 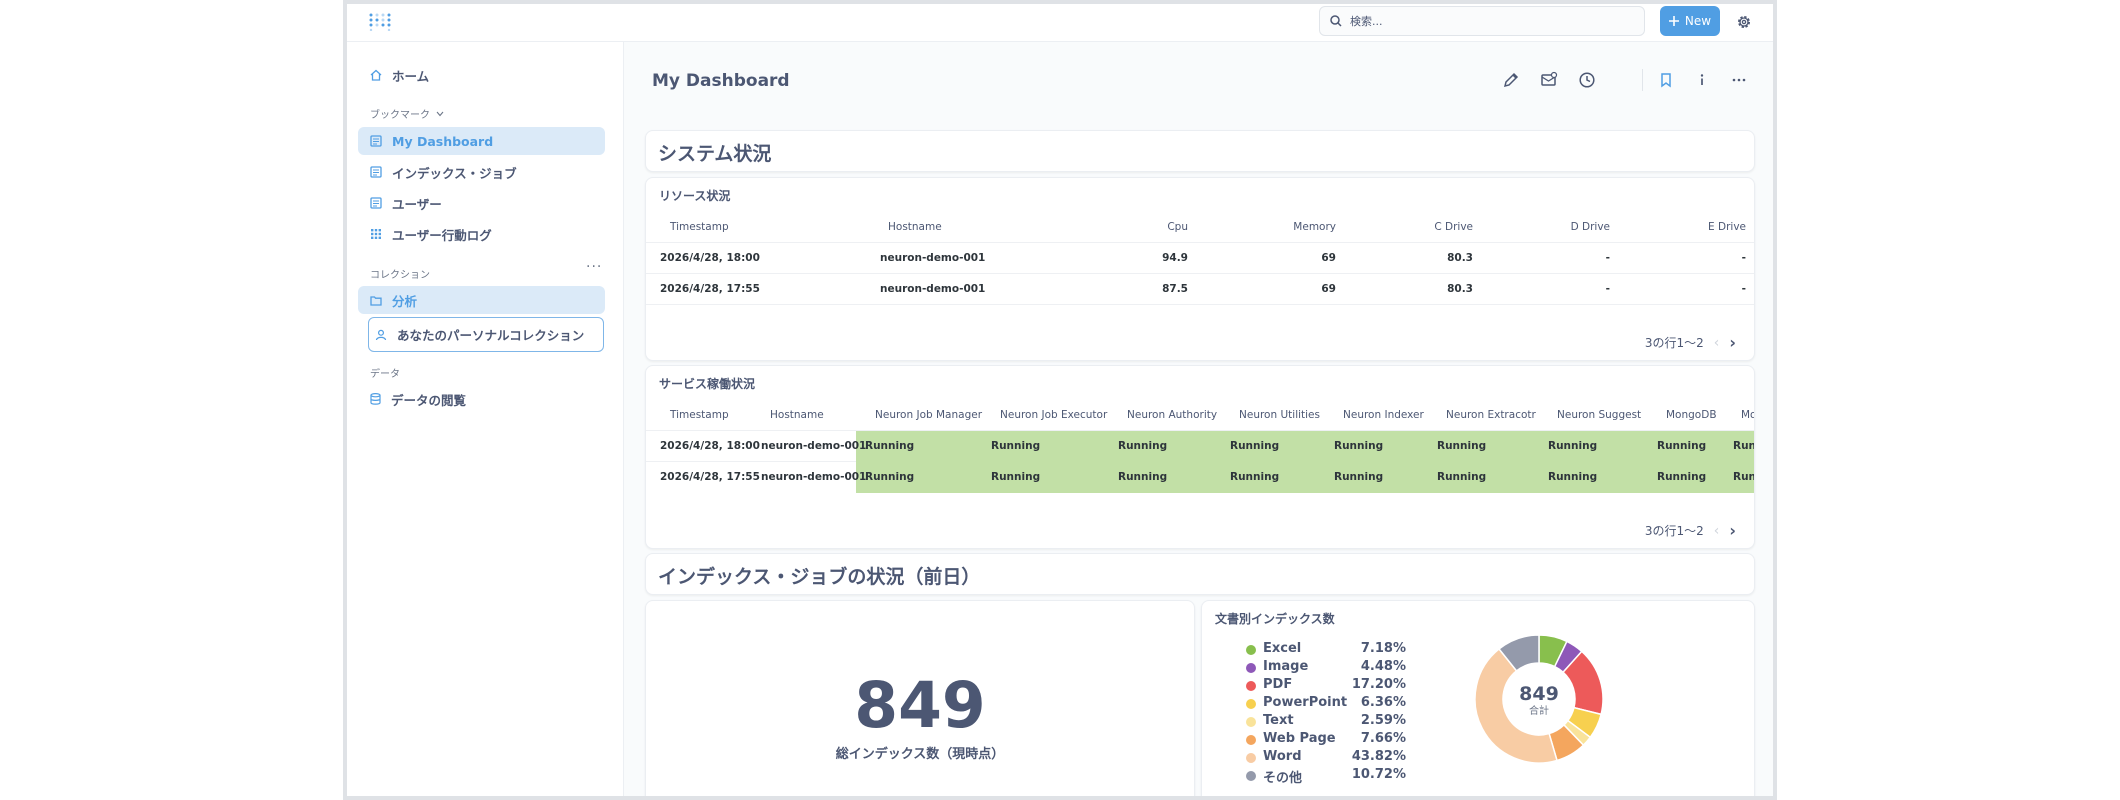 I want to click on column-header: C Drive, so click(x=1453, y=227).